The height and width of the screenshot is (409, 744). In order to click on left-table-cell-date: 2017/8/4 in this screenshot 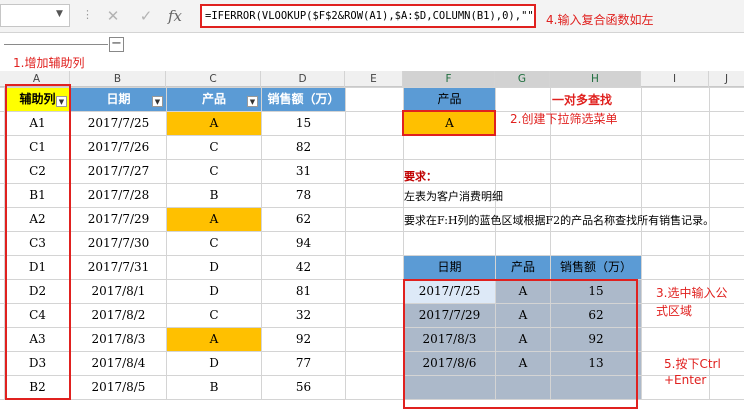, I will do `click(118, 363)`.